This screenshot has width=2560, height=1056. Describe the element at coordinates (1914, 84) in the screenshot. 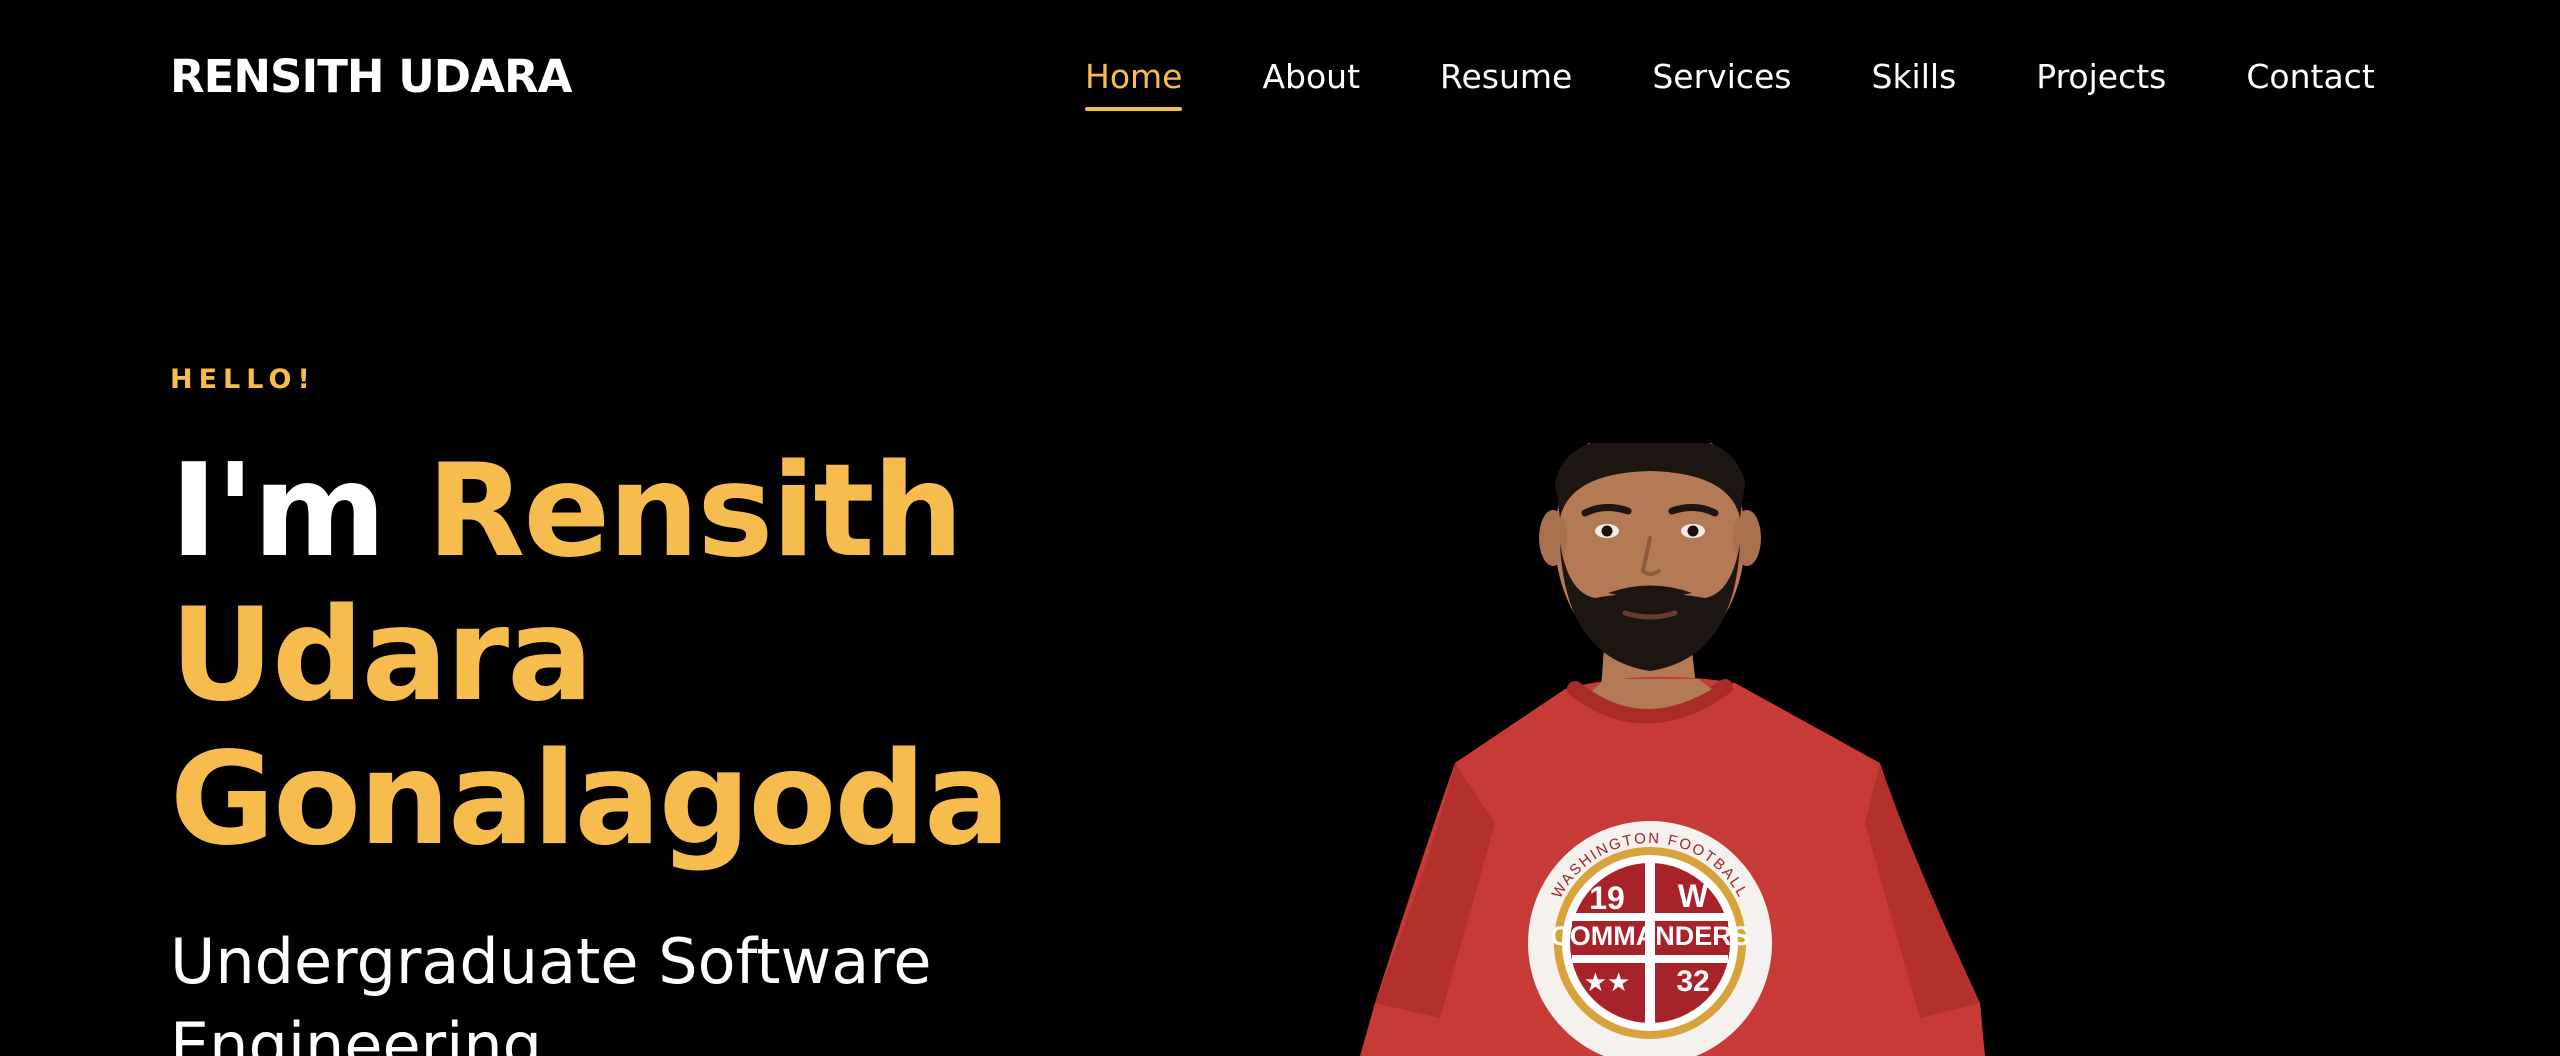

I see `nav-skills: Skills` at that location.